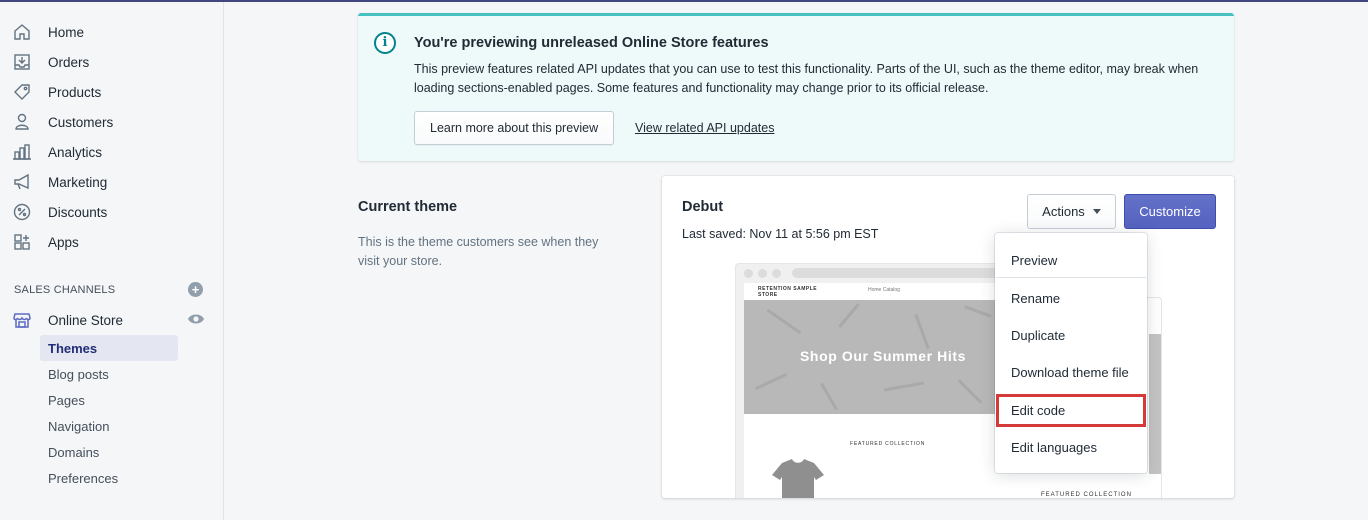 Image resolution: width=1368 pixels, height=520 pixels. I want to click on sidebar-item-analytics: Analytics, so click(110, 152).